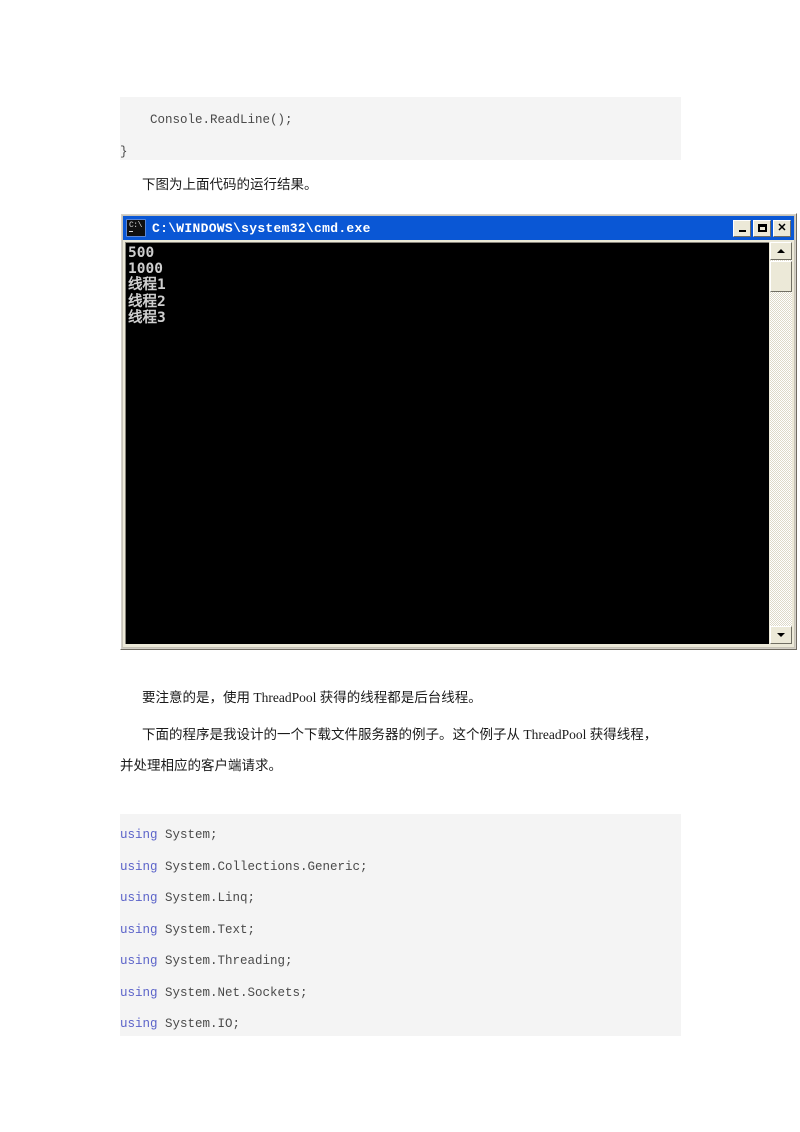  What do you see at coordinates (232, 992) in the screenshot?
I see `code-text: System.Net.Sockets;` at bounding box center [232, 992].